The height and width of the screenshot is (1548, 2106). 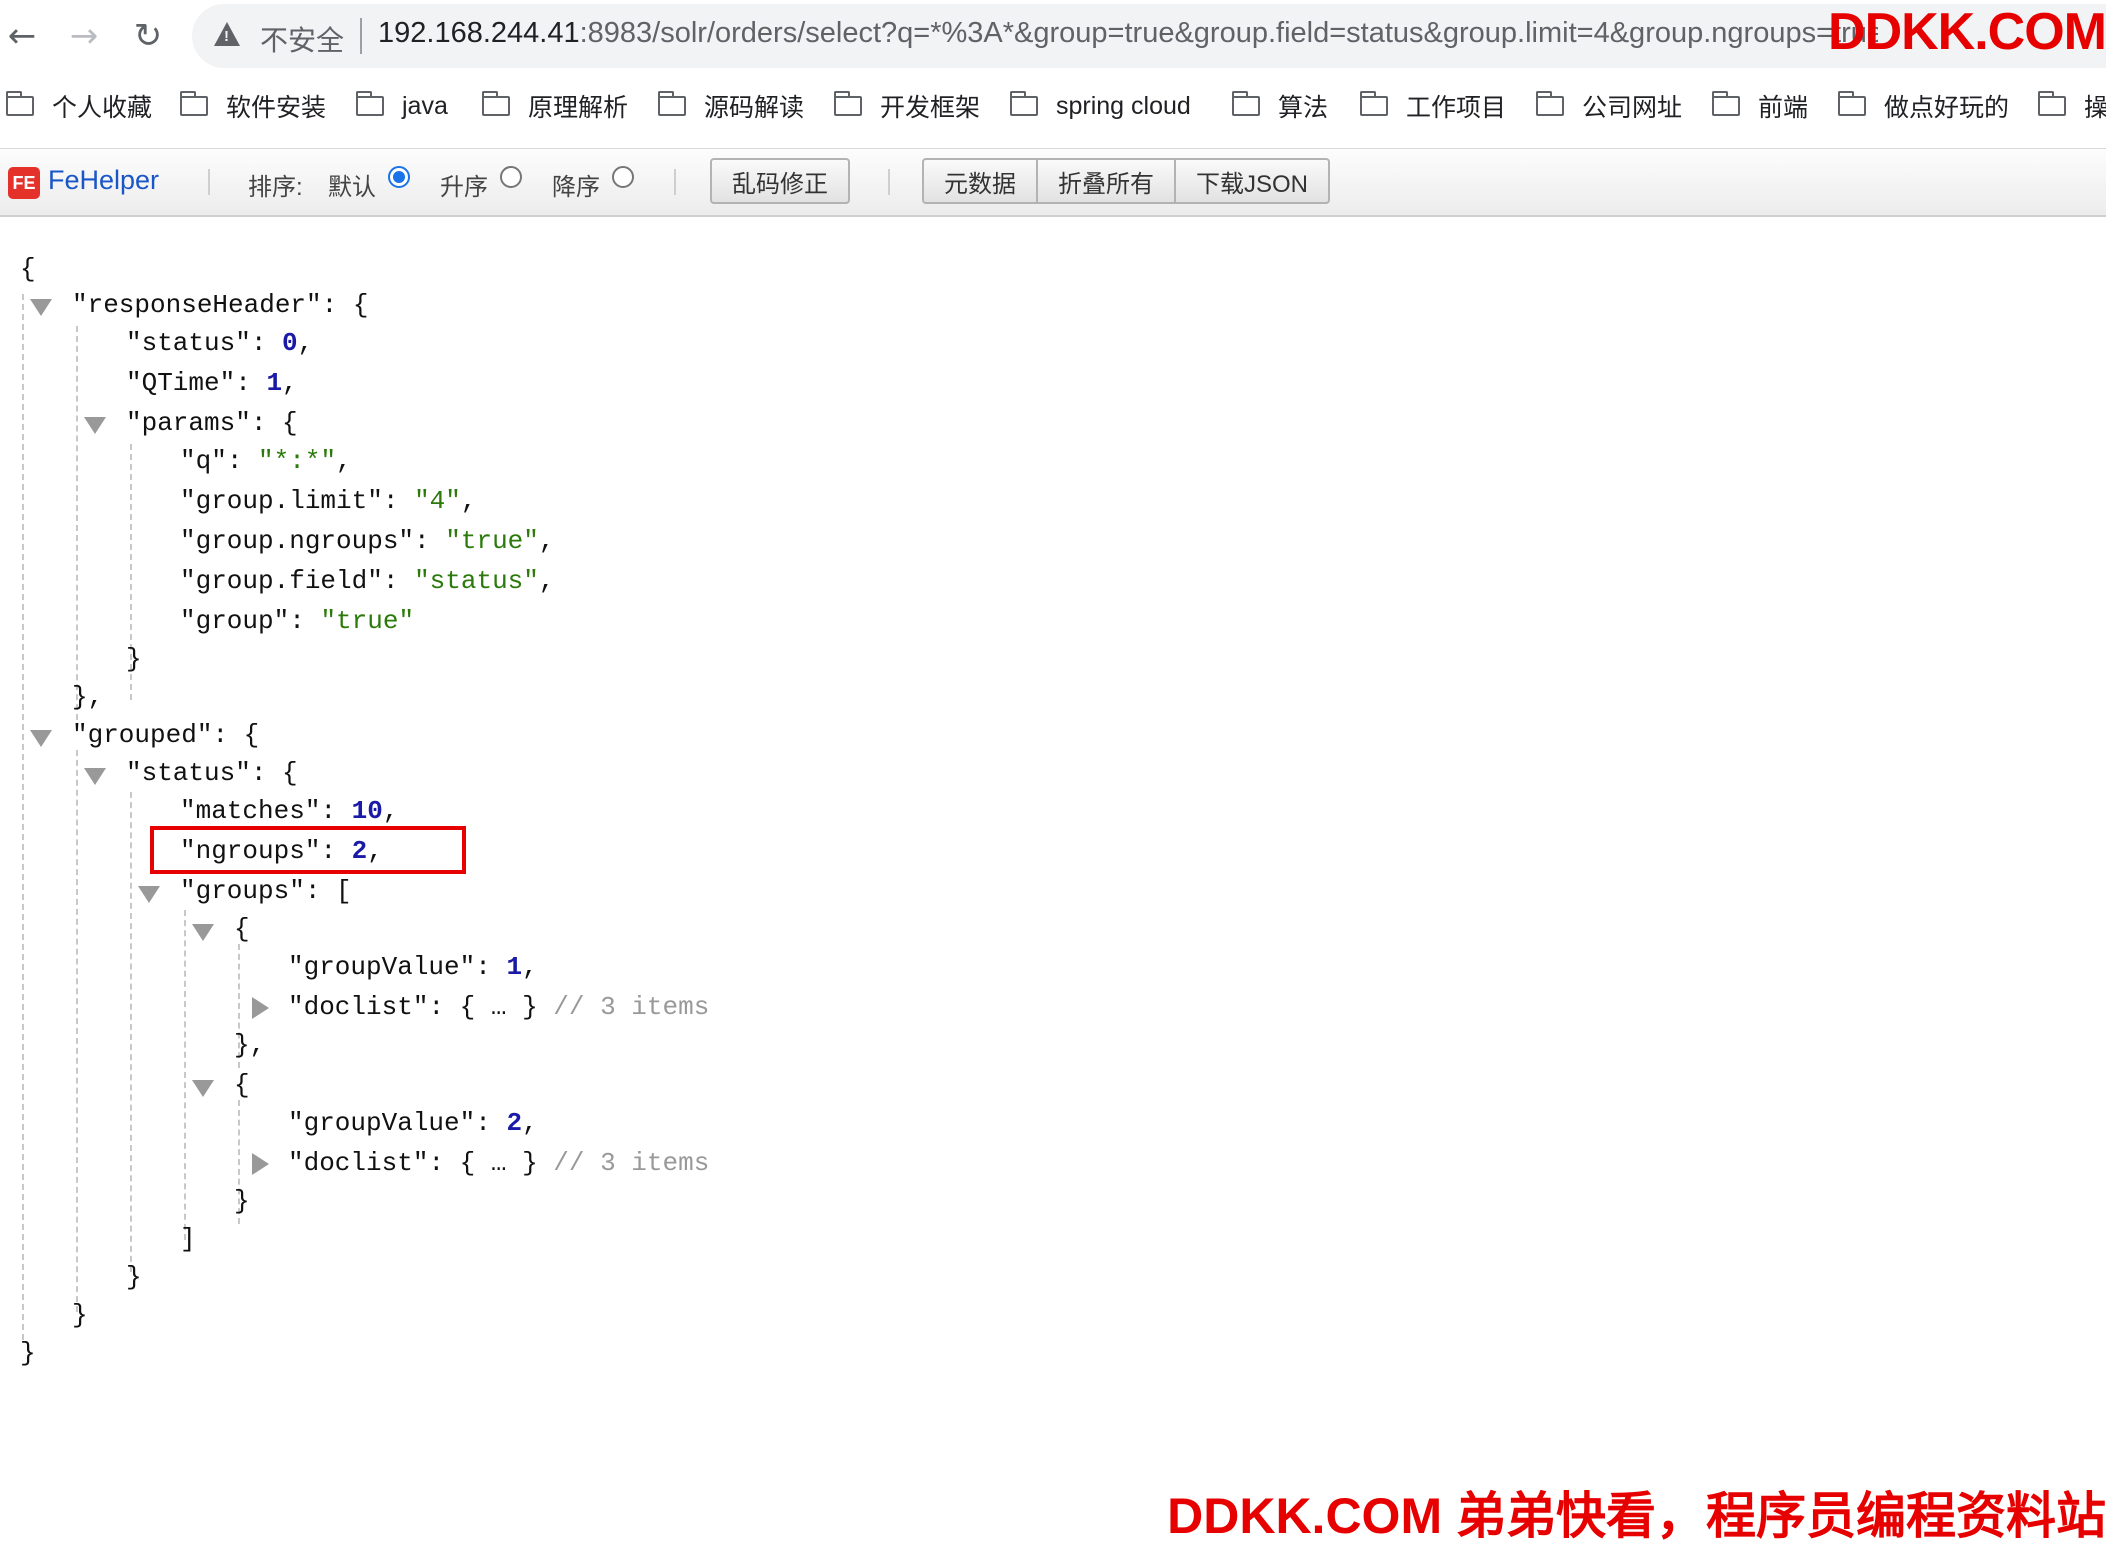 What do you see at coordinates (1106, 181) in the screenshot?
I see `collapse-all-button: 折叠所有` at bounding box center [1106, 181].